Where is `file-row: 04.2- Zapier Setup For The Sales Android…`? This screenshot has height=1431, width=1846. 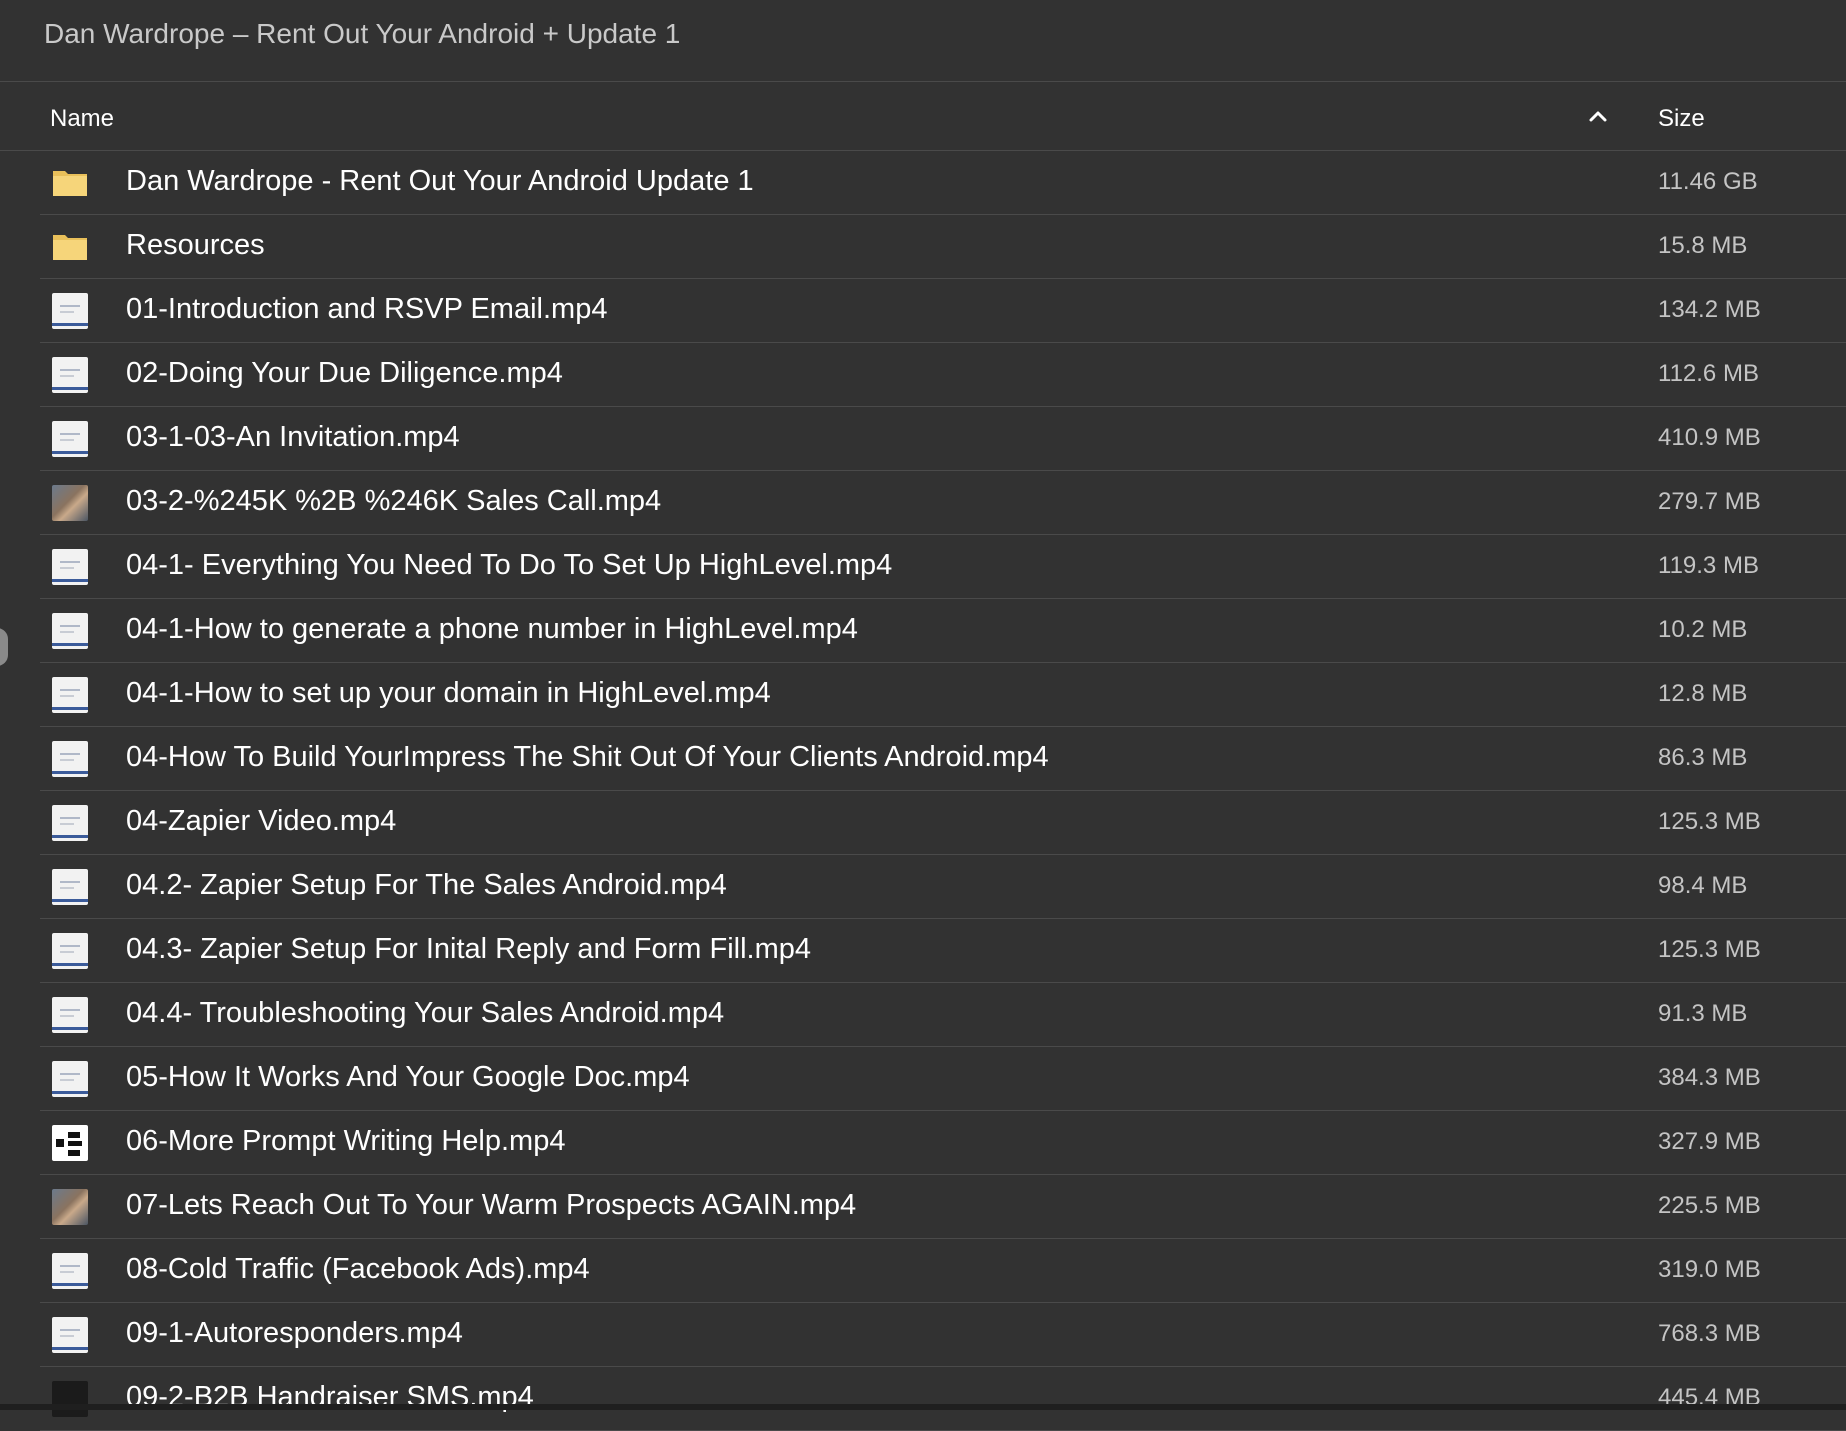 file-row: 04.2- Zapier Setup For The Sales Android… is located at coordinates (923, 887).